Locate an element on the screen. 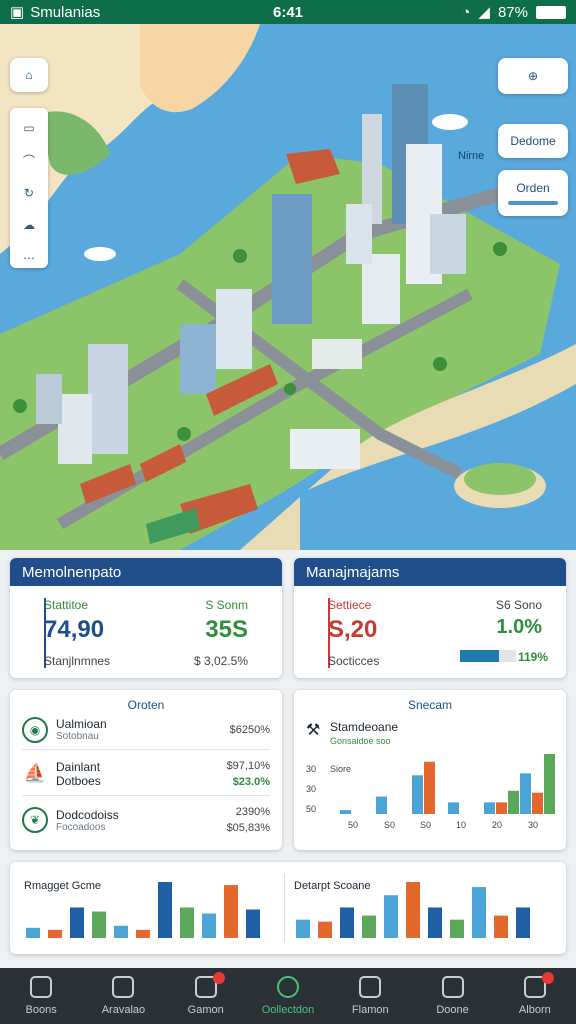  nav-item-gamon: Gamon is located at coordinates (206, 996).